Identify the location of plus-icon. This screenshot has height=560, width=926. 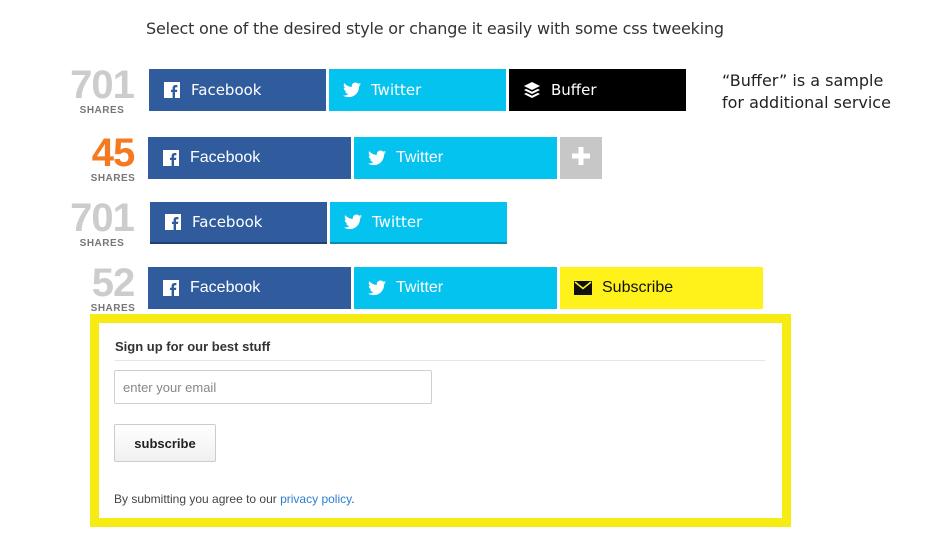
(581, 158).